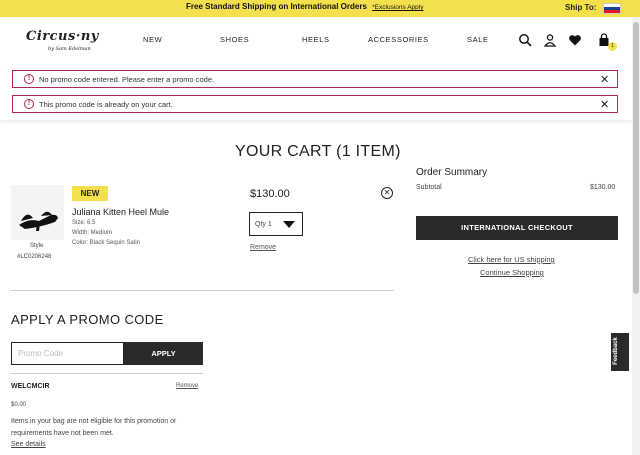 This screenshot has width=640, height=455. Describe the element at coordinates (429, 187) in the screenshot. I see `subtotal-label: Subtotal` at that location.